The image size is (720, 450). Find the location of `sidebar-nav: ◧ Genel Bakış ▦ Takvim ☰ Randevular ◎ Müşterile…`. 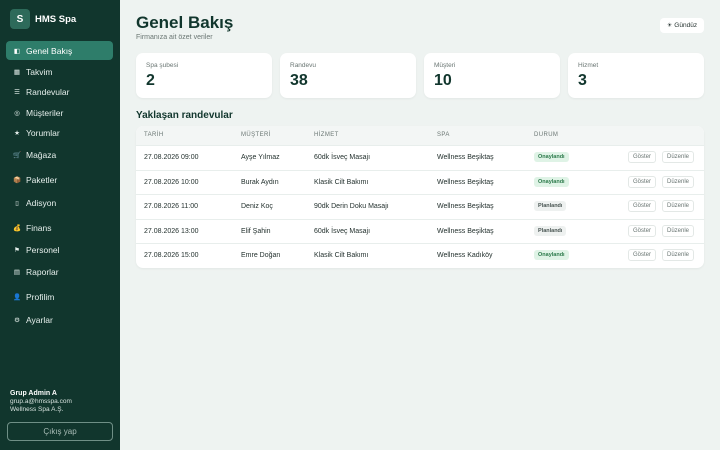

sidebar-nav: ◧ Genel Bakış ▦ Takvim ☰ Randevular ◎ Müşterile… is located at coordinates (59, 186).